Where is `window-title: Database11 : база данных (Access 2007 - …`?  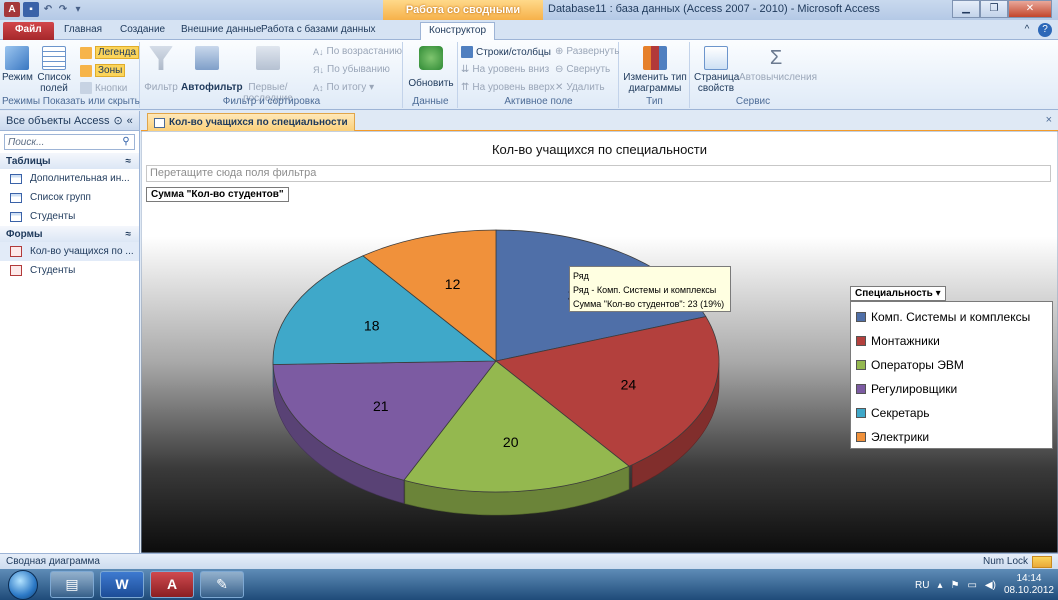
window-title: Database11 : база данных (Access 2007 - … is located at coordinates (714, 9).